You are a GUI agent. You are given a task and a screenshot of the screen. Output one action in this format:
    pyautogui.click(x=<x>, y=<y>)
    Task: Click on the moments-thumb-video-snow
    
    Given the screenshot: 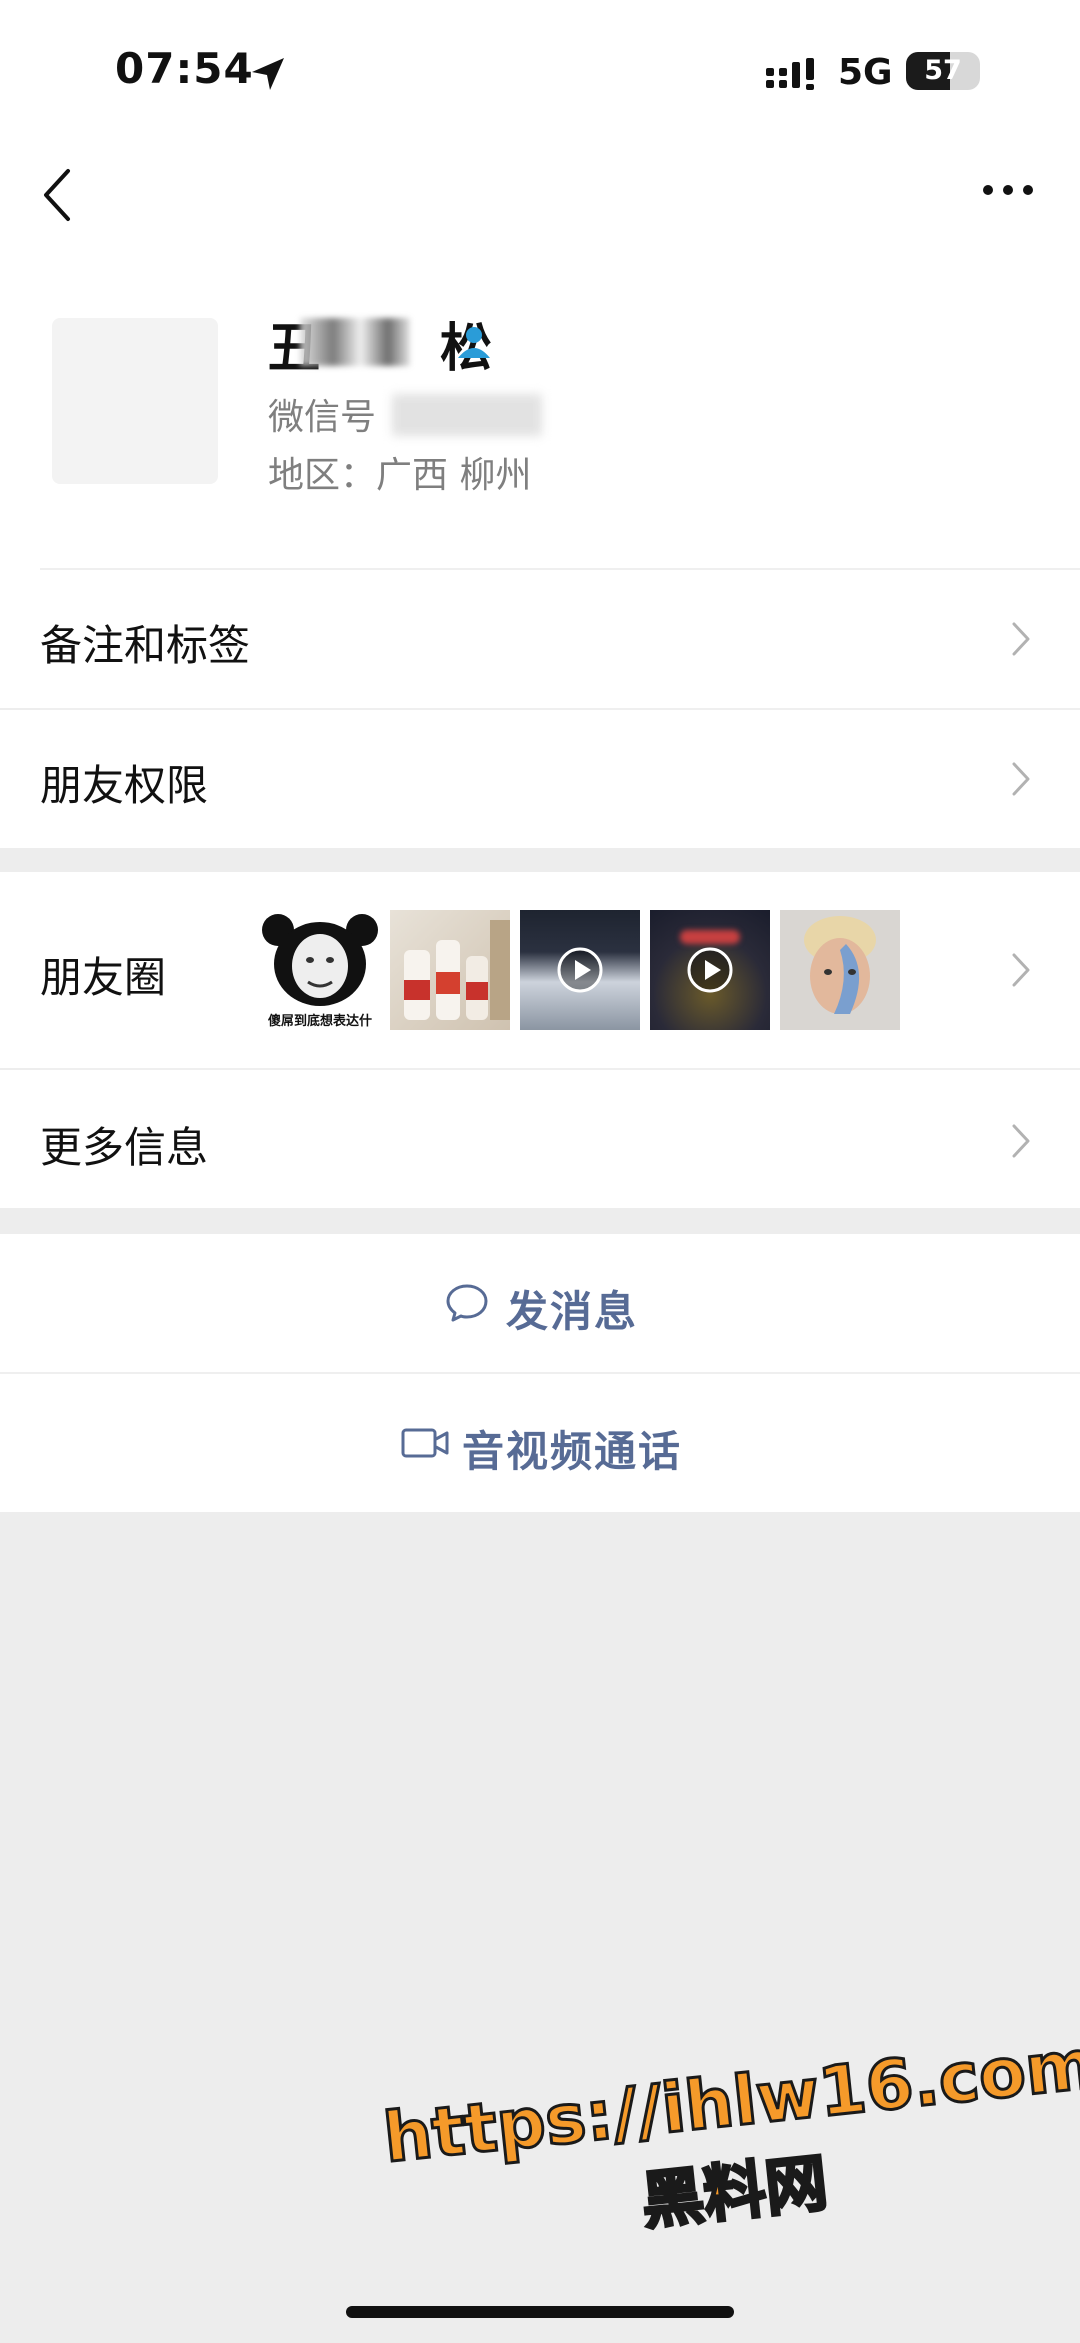 What is the action you would take?
    pyautogui.click(x=580, y=970)
    